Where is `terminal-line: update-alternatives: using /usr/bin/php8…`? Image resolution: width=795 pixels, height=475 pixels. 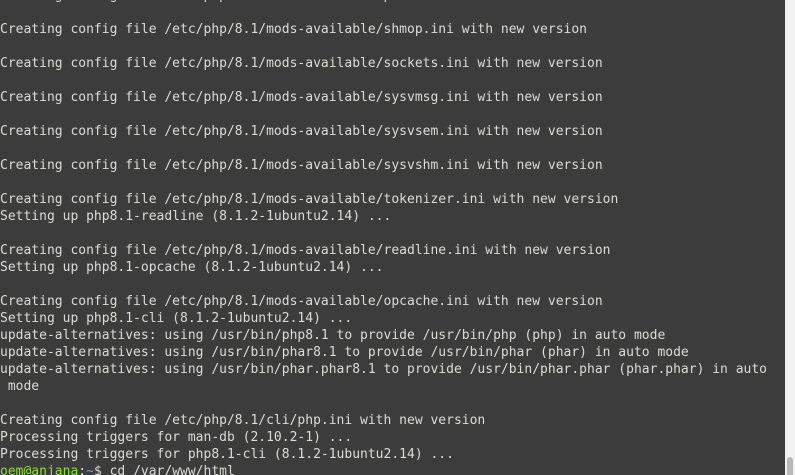 terminal-line: update-alternatives: using /usr/bin/php8… is located at coordinates (333, 335).